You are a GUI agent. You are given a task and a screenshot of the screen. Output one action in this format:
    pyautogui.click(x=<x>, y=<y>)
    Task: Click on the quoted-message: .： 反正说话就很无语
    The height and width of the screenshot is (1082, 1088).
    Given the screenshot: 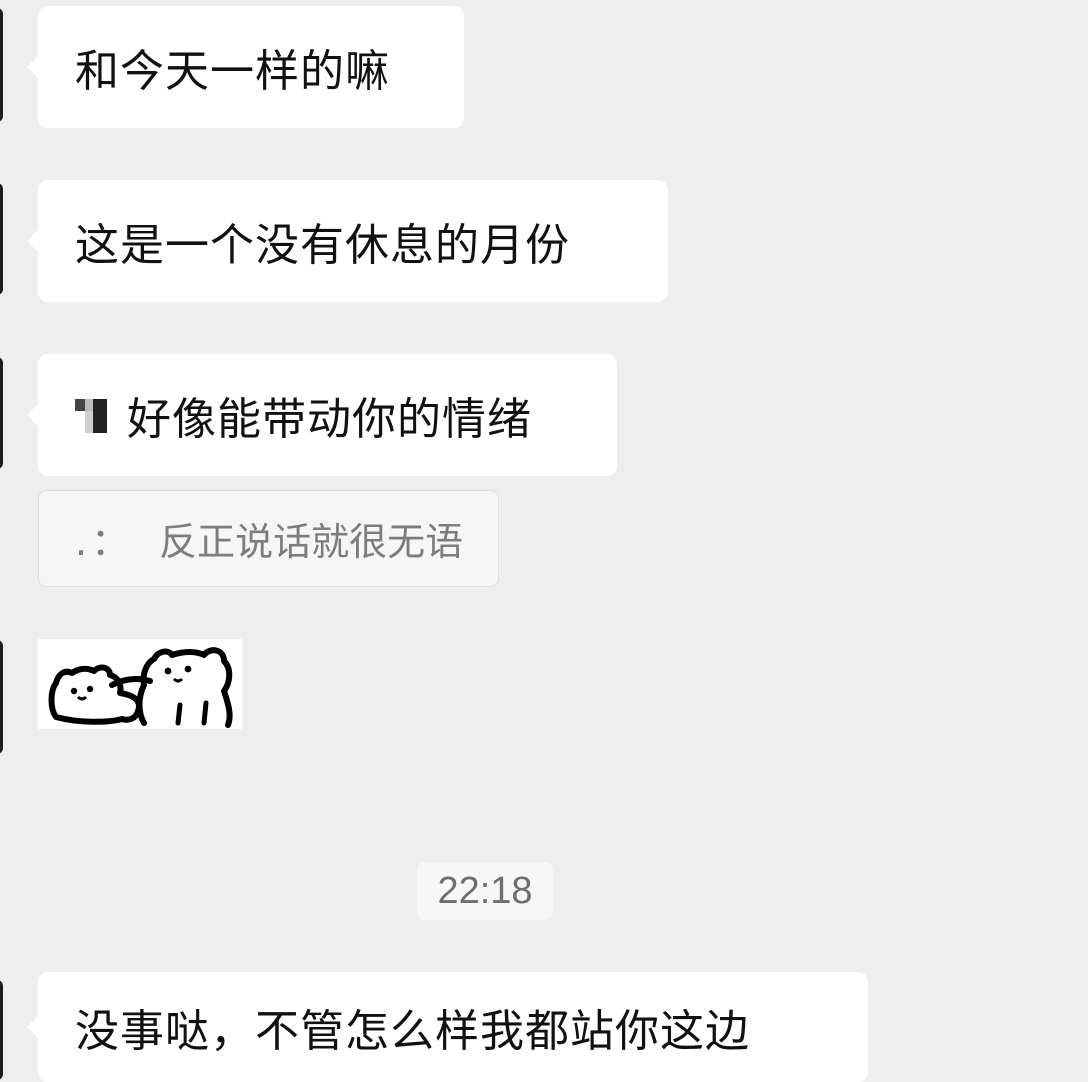 What is the action you would take?
    pyautogui.click(x=268, y=538)
    